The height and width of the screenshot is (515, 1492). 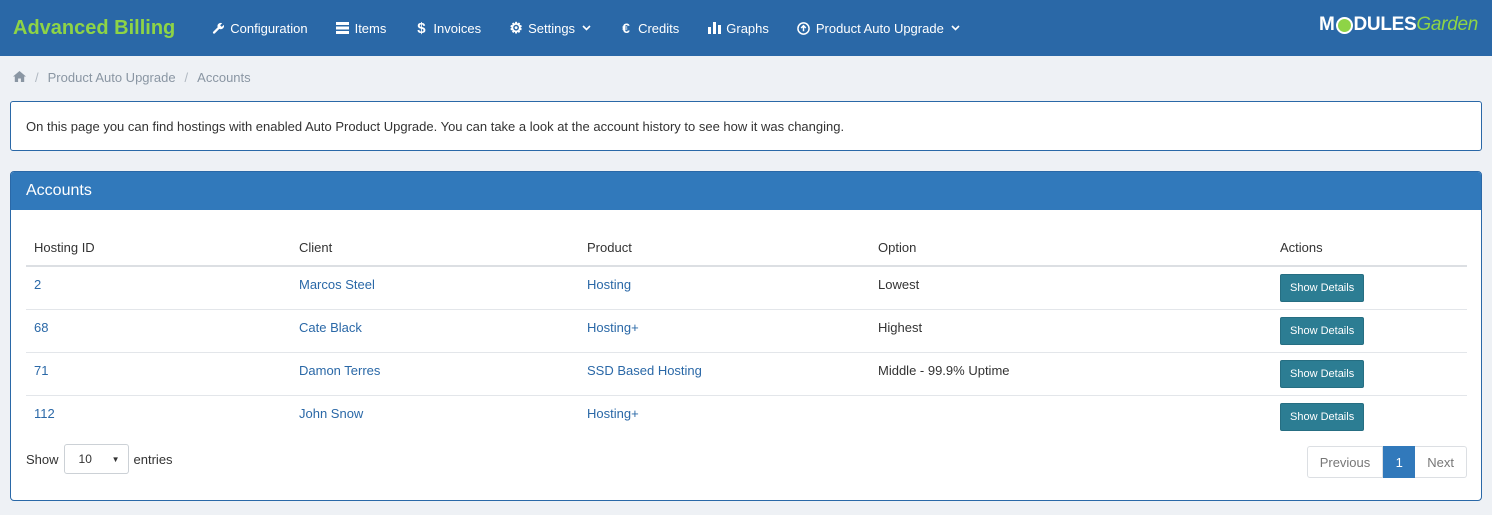 I want to click on client-link: Cate Black, so click(x=435, y=327).